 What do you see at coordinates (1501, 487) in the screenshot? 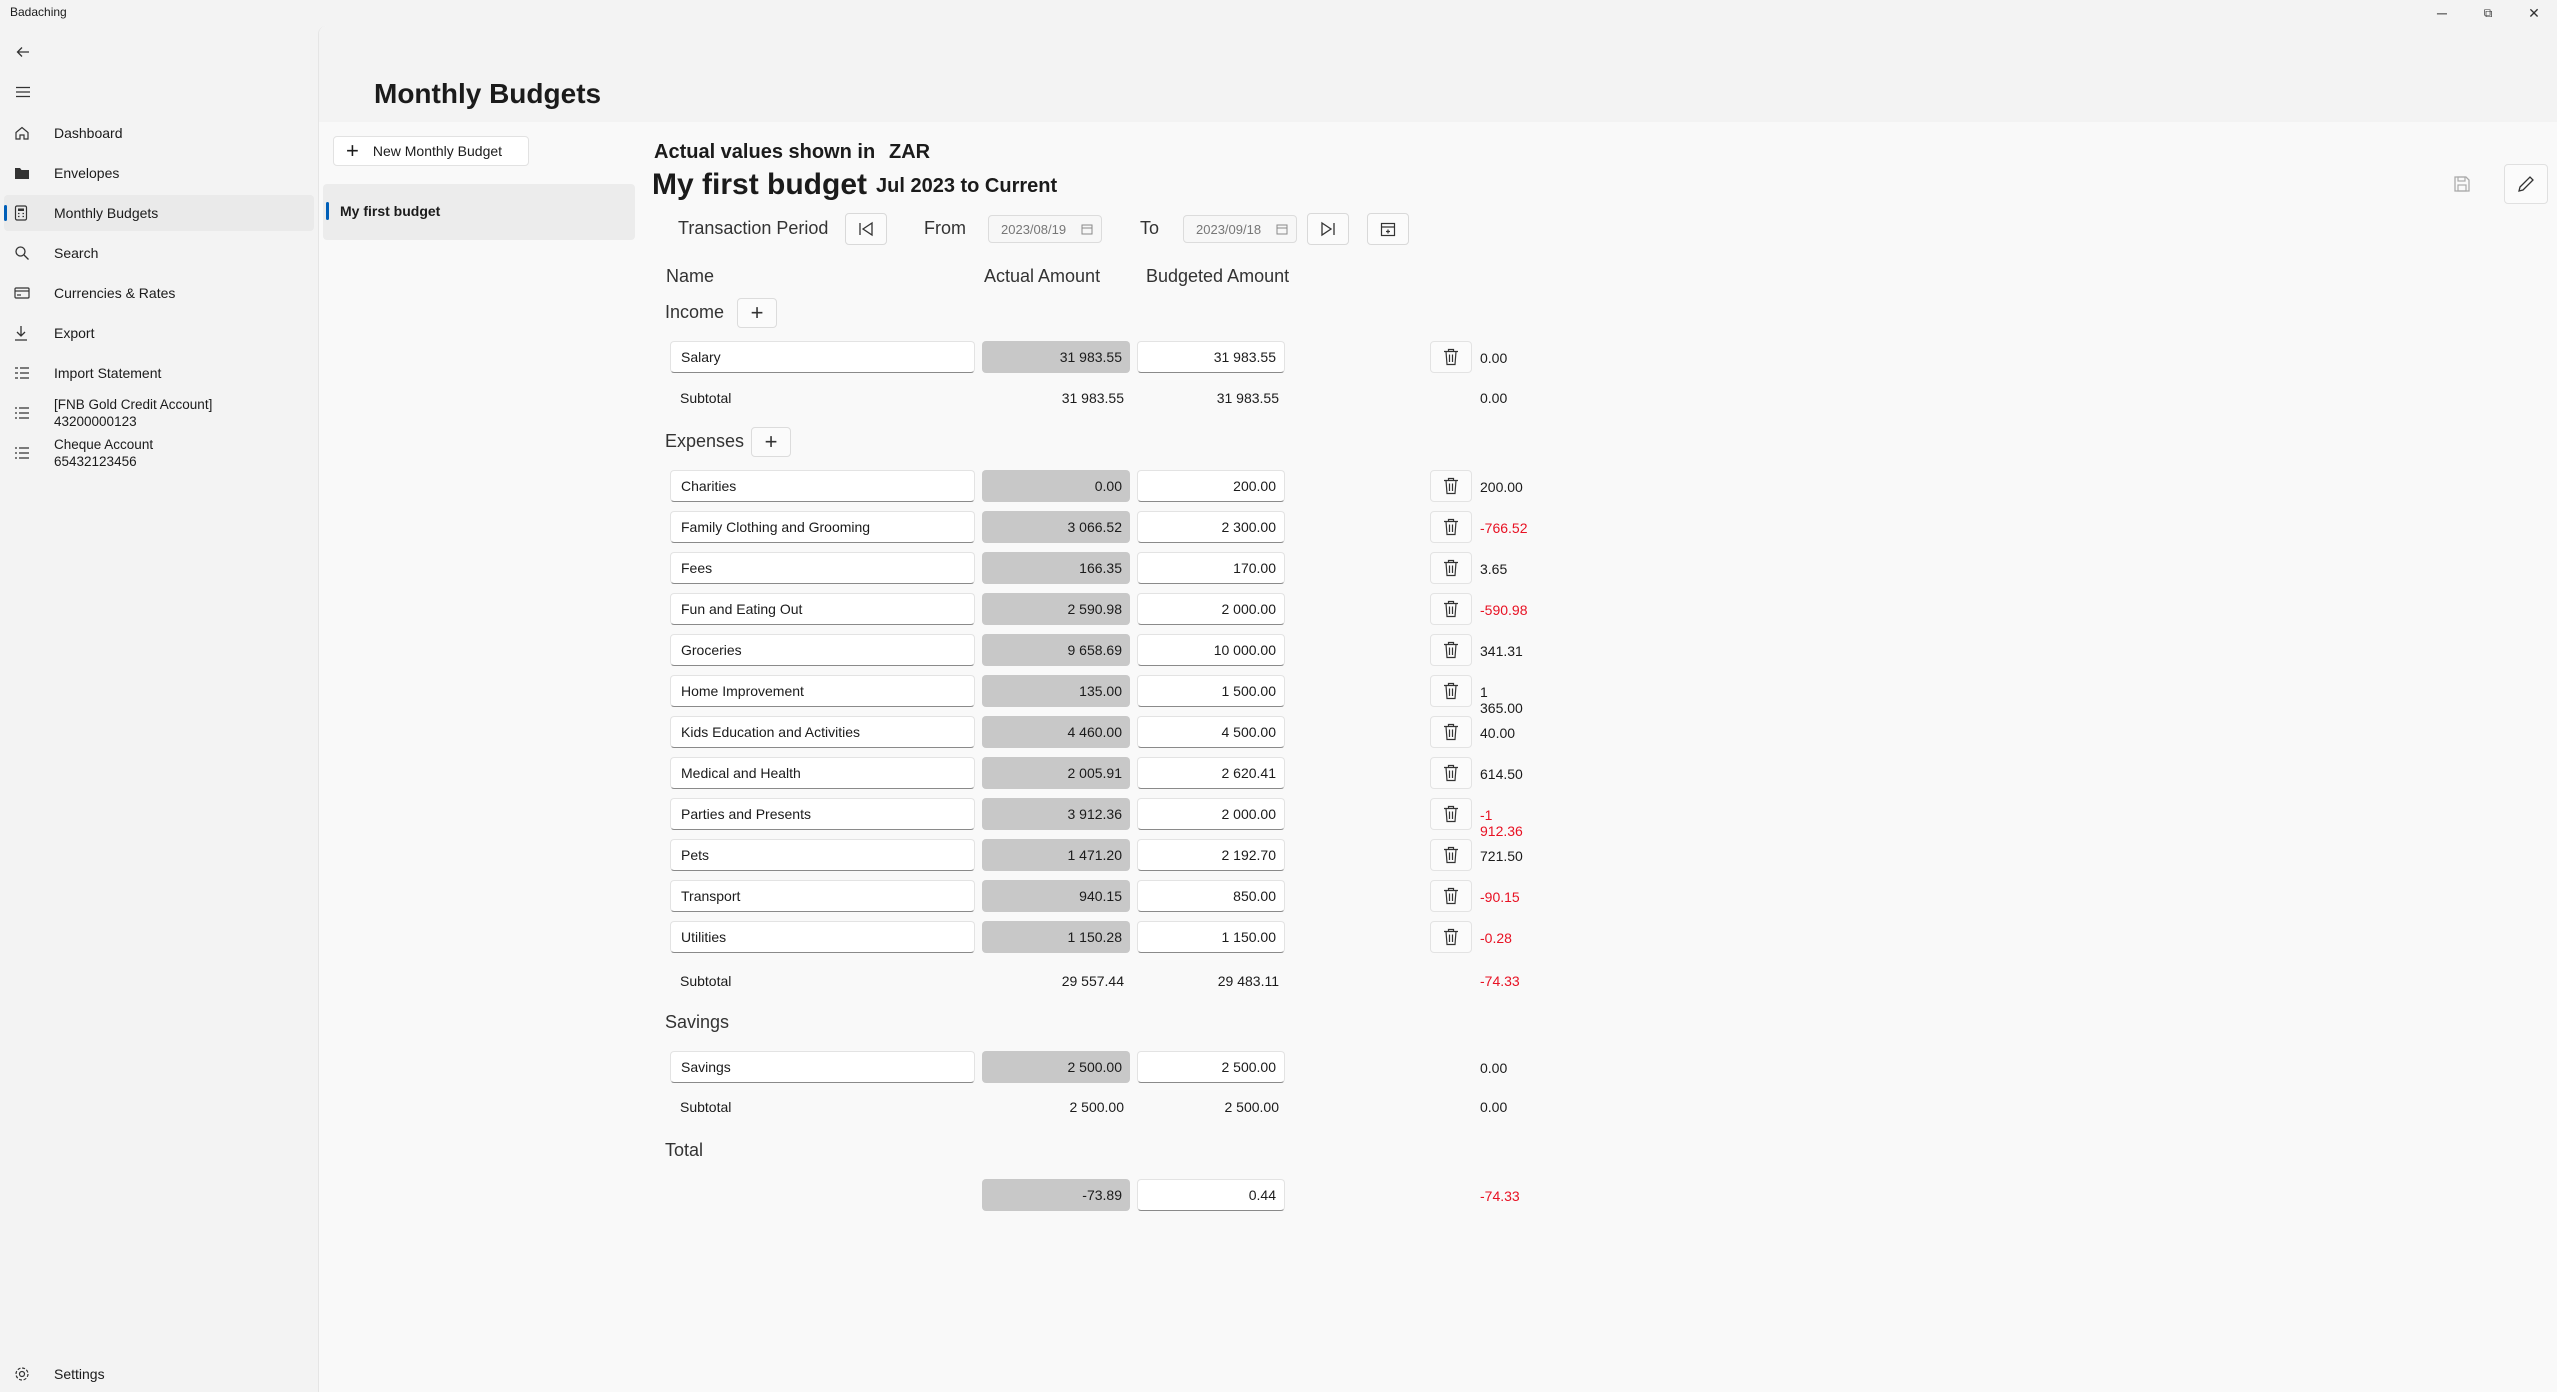
I see `difference-value: 200.00` at bounding box center [1501, 487].